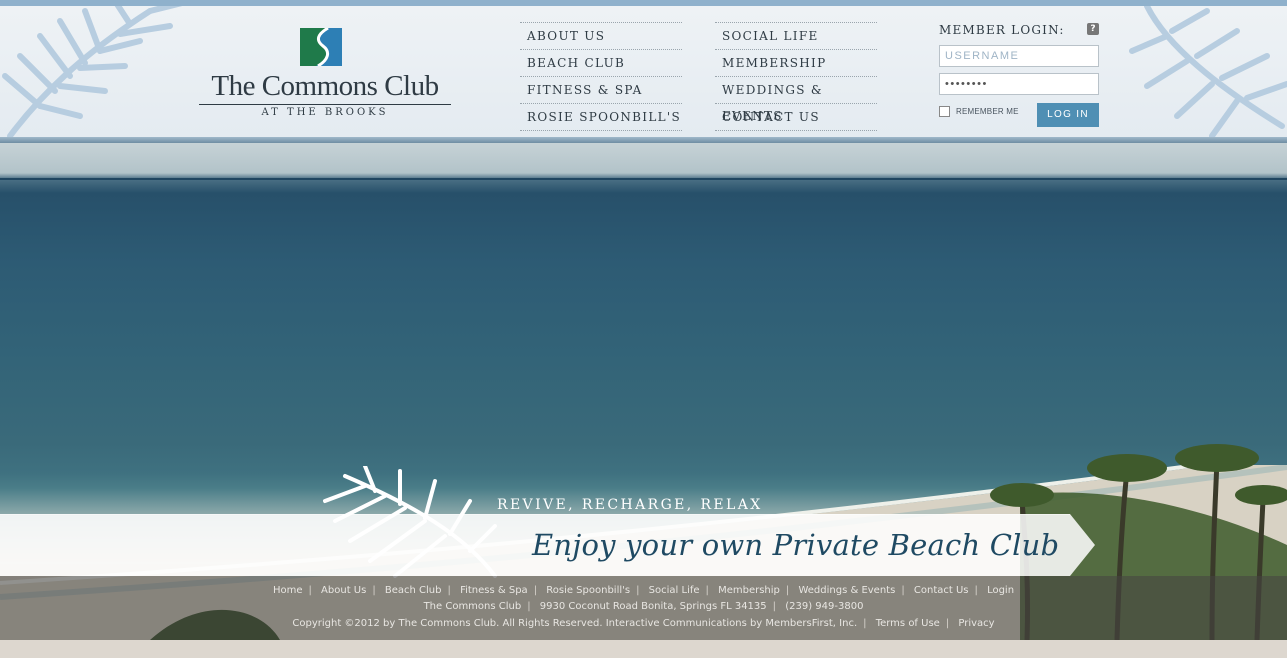  What do you see at coordinates (343, 590) in the screenshot?
I see `footer-link-about-us: About Us` at bounding box center [343, 590].